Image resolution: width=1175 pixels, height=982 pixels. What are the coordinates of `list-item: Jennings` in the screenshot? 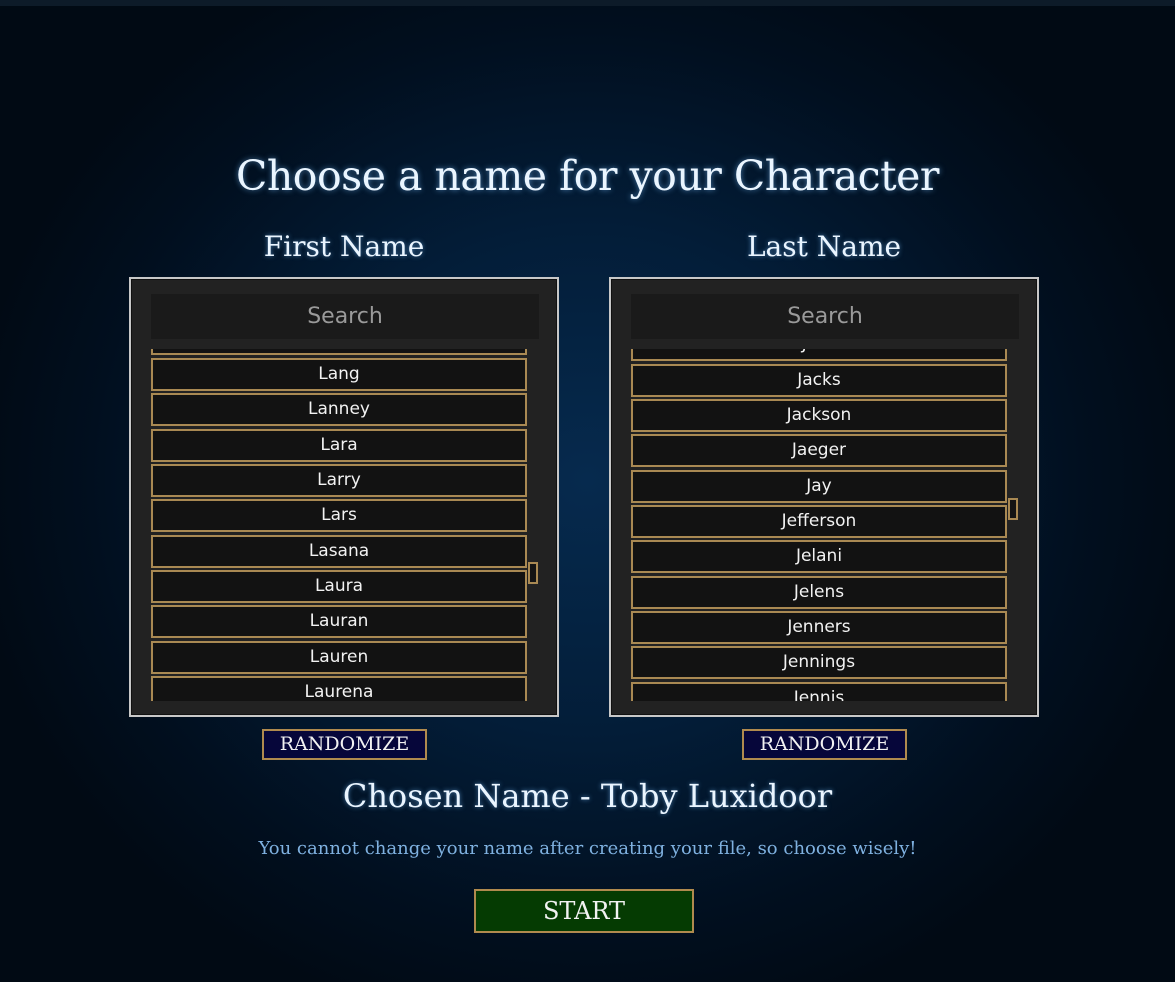 It's located at (819, 662).